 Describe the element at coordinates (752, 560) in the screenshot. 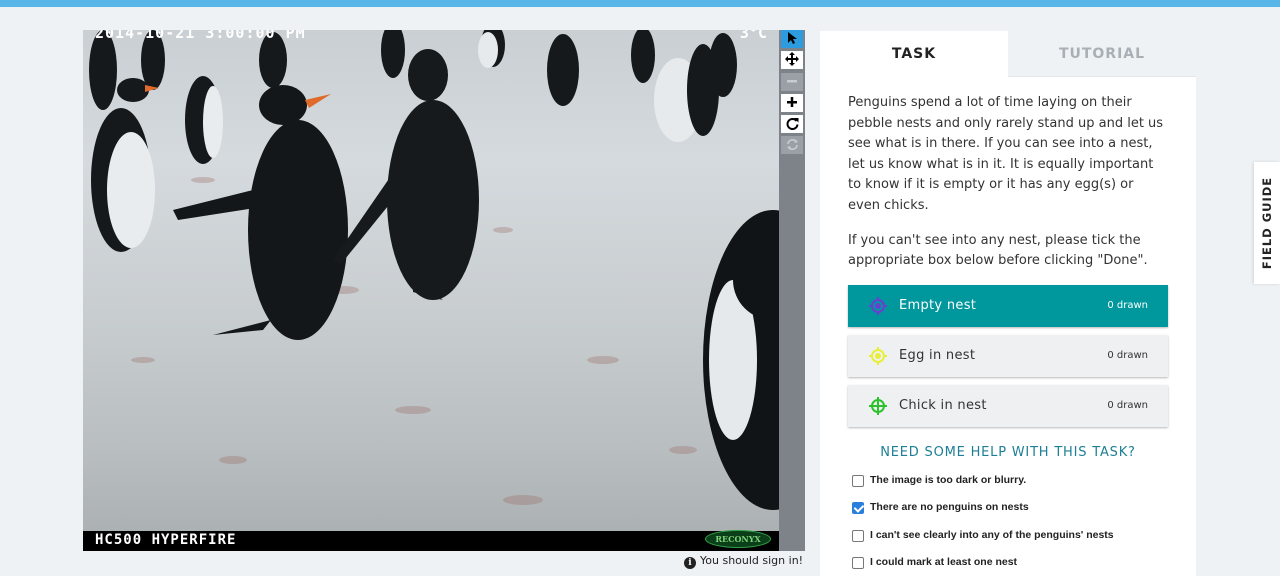

I see `signin-text: You should sign in!` at that location.